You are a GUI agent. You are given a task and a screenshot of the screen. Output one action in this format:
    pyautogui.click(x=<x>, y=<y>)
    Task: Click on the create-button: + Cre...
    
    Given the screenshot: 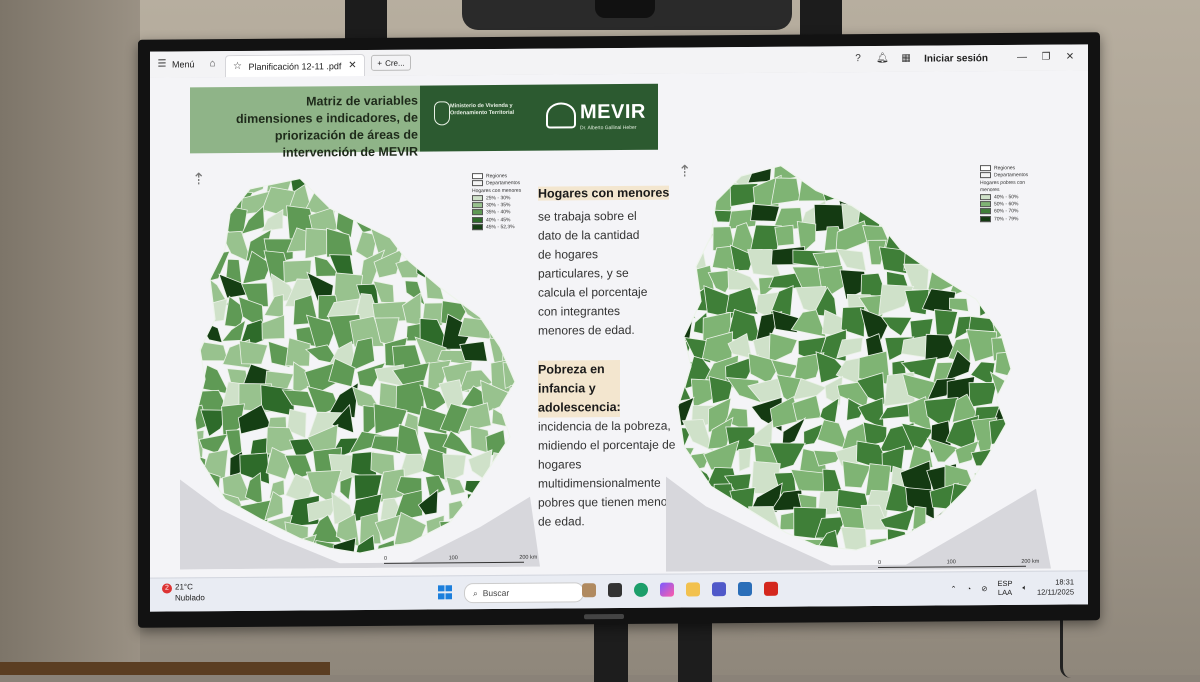 What is the action you would take?
    pyautogui.click(x=391, y=62)
    